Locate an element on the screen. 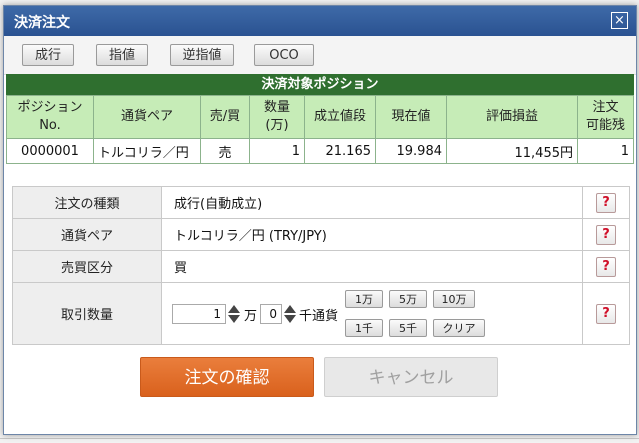 The width and height of the screenshot is (639, 443). cell-position-no: 0000001 is located at coordinates (50, 151).